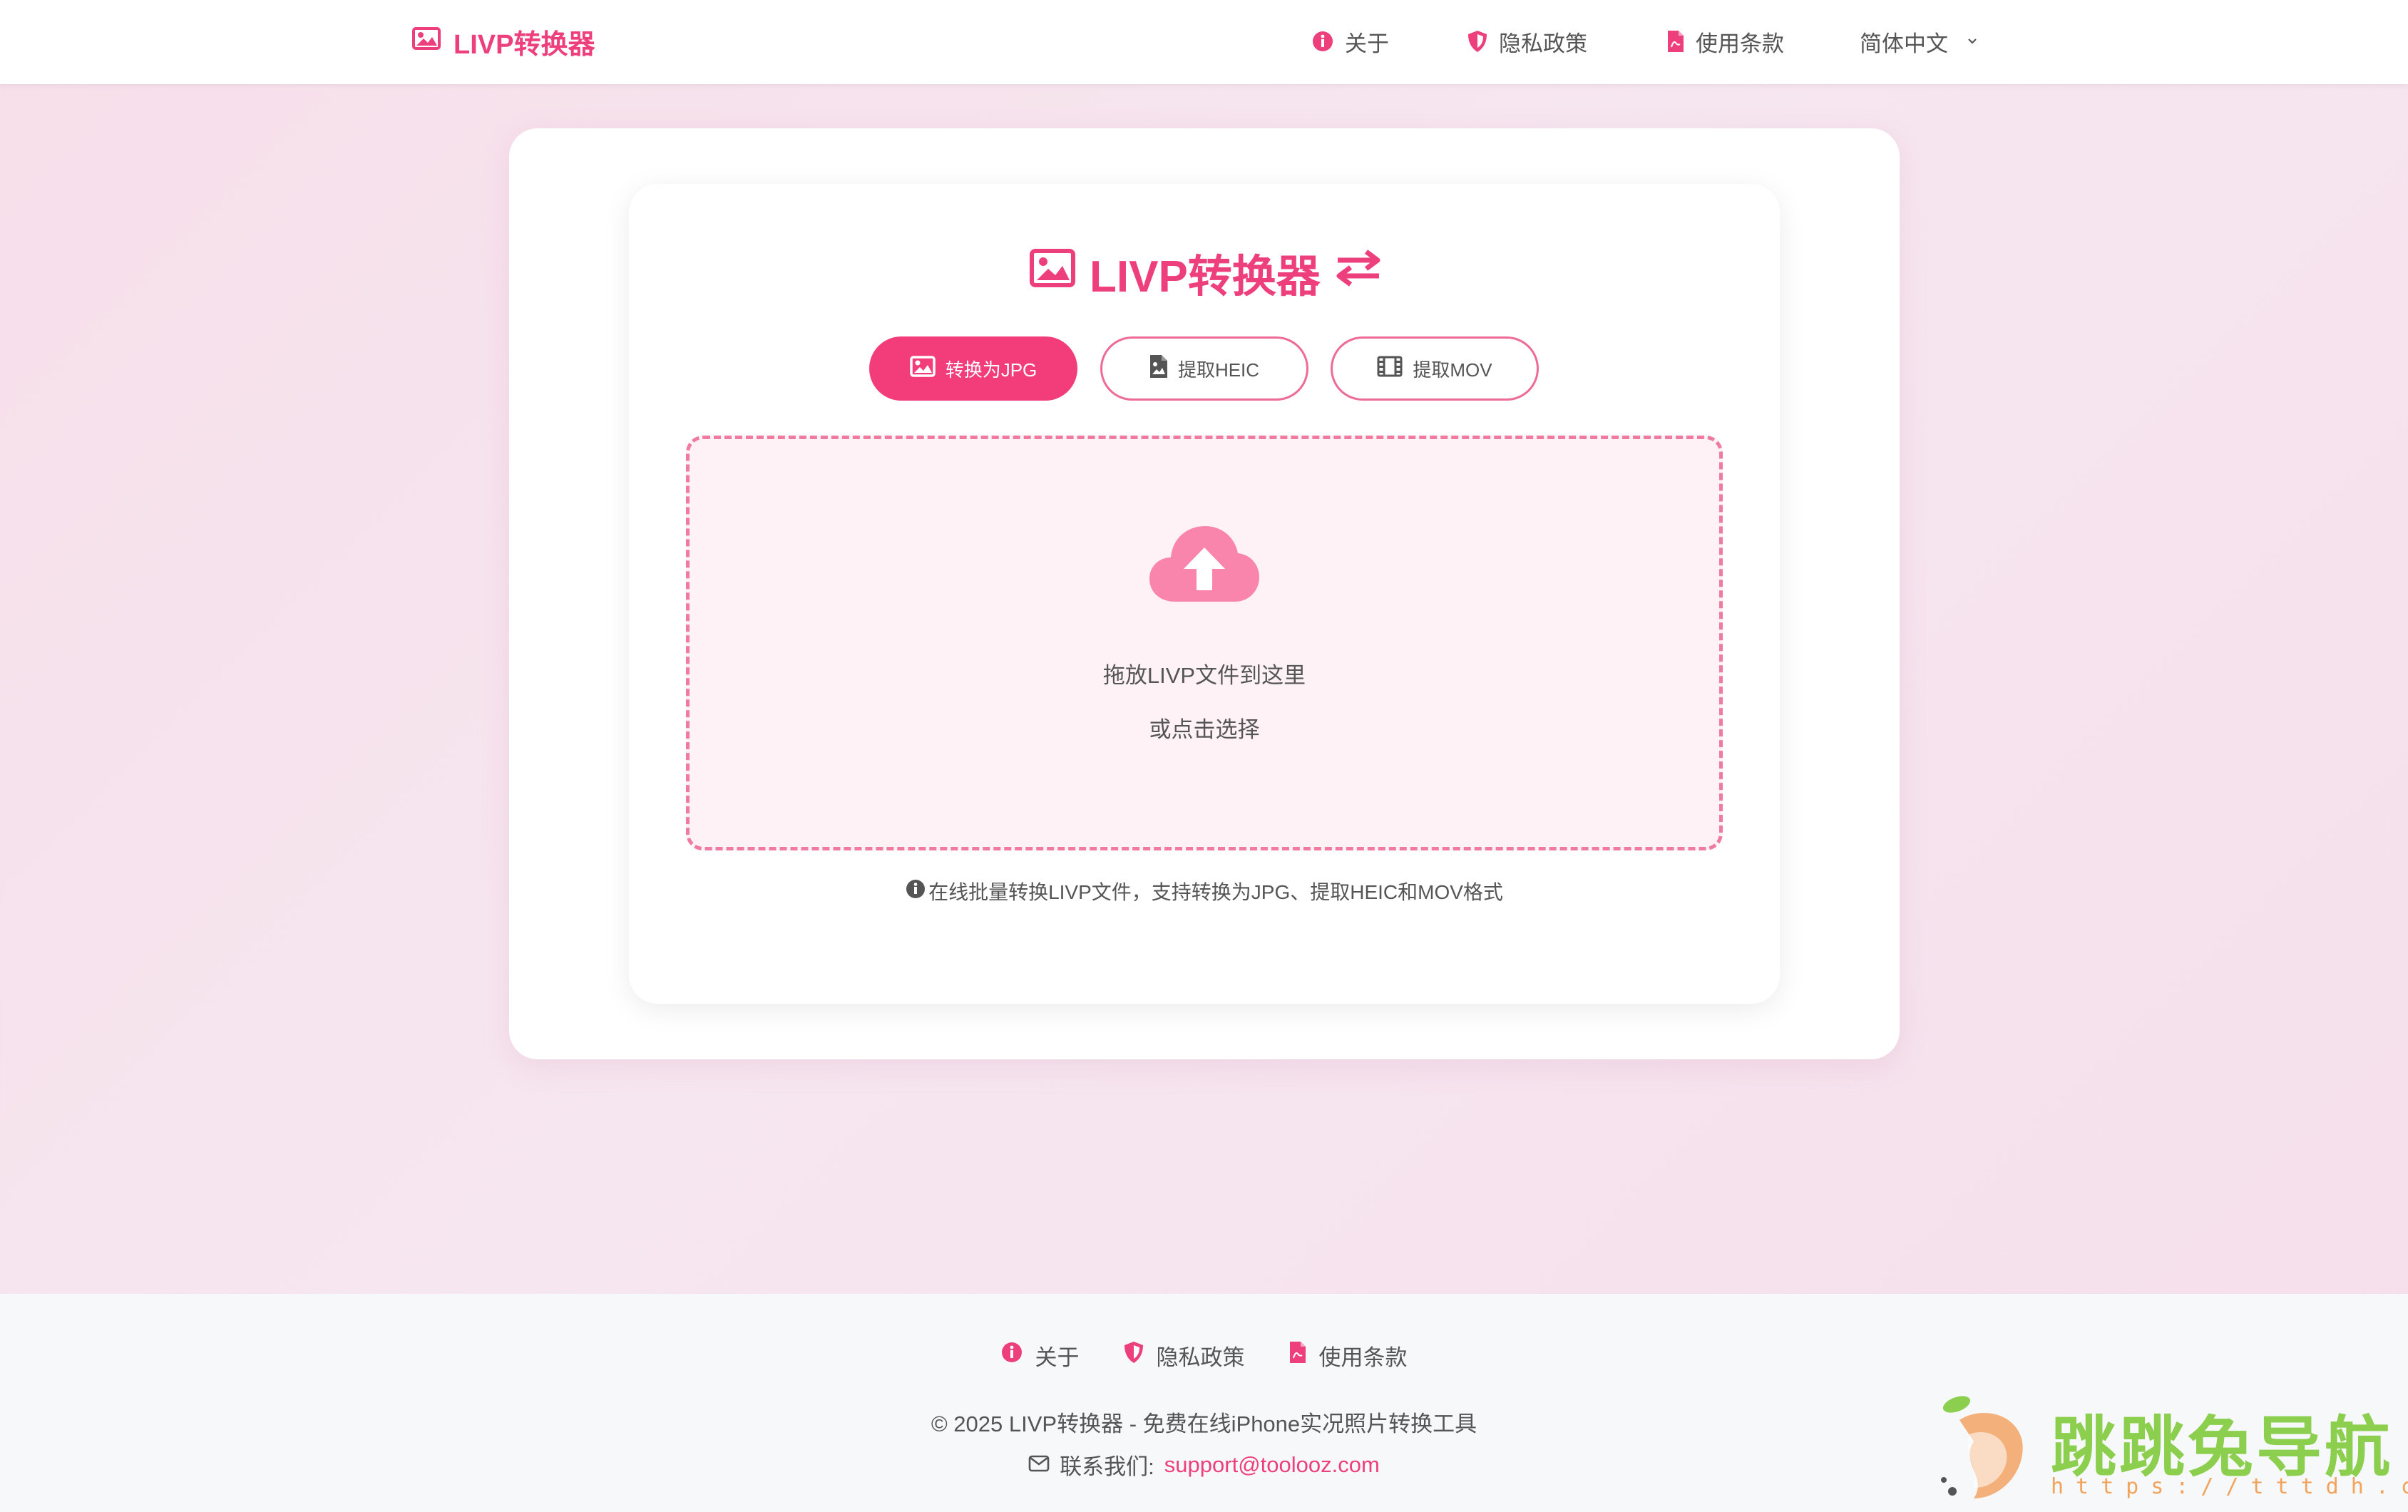  I want to click on tab-extract-heic-label: 提取HEIC, so click(1218, 370).